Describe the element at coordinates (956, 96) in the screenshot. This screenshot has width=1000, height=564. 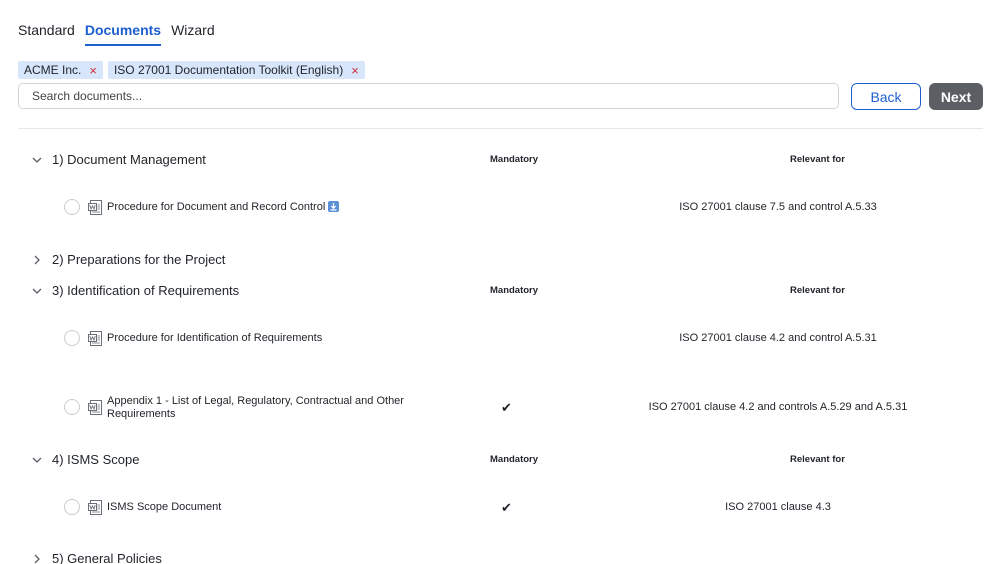
I see `next-button: Next` at that location.